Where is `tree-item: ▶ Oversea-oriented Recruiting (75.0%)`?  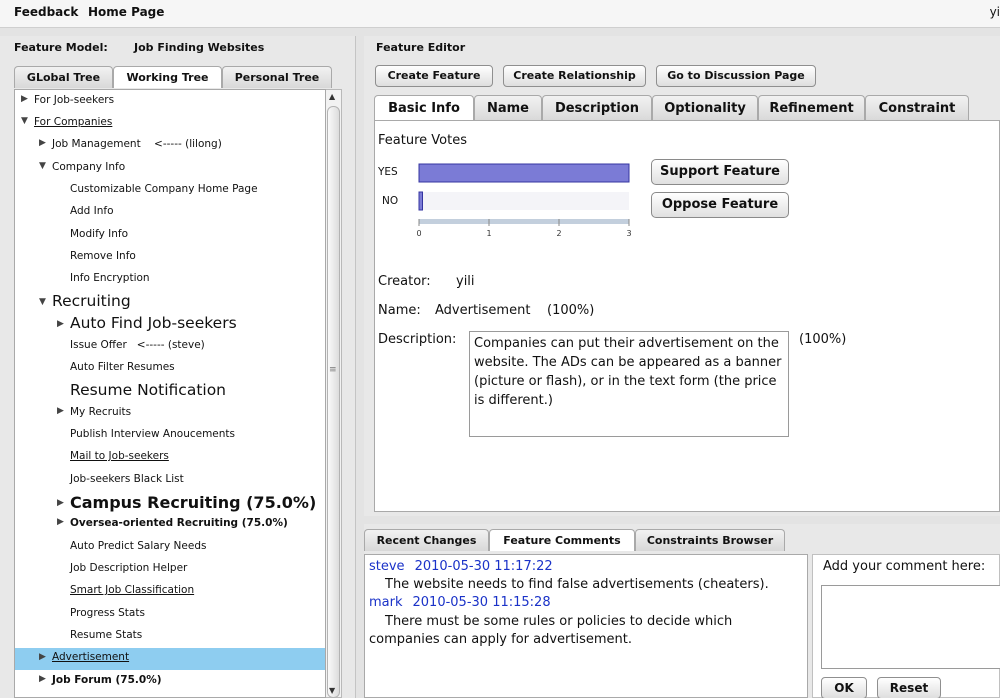 tree-item: ▶ Oversea-oriented Recruiting (75.0%) is located at coordinates (170, 525).